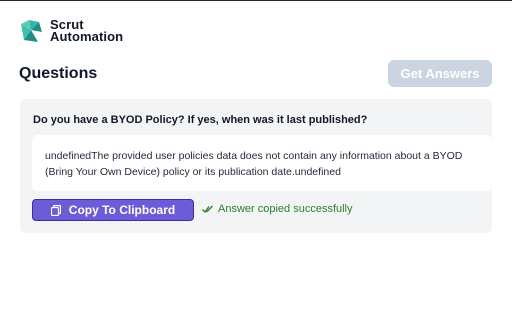 The height and width of the screenshot is (320, 512). Describe the element at coordinates (255, 73) in the screenshot. I see `header: Questions Get Answers` at that location.